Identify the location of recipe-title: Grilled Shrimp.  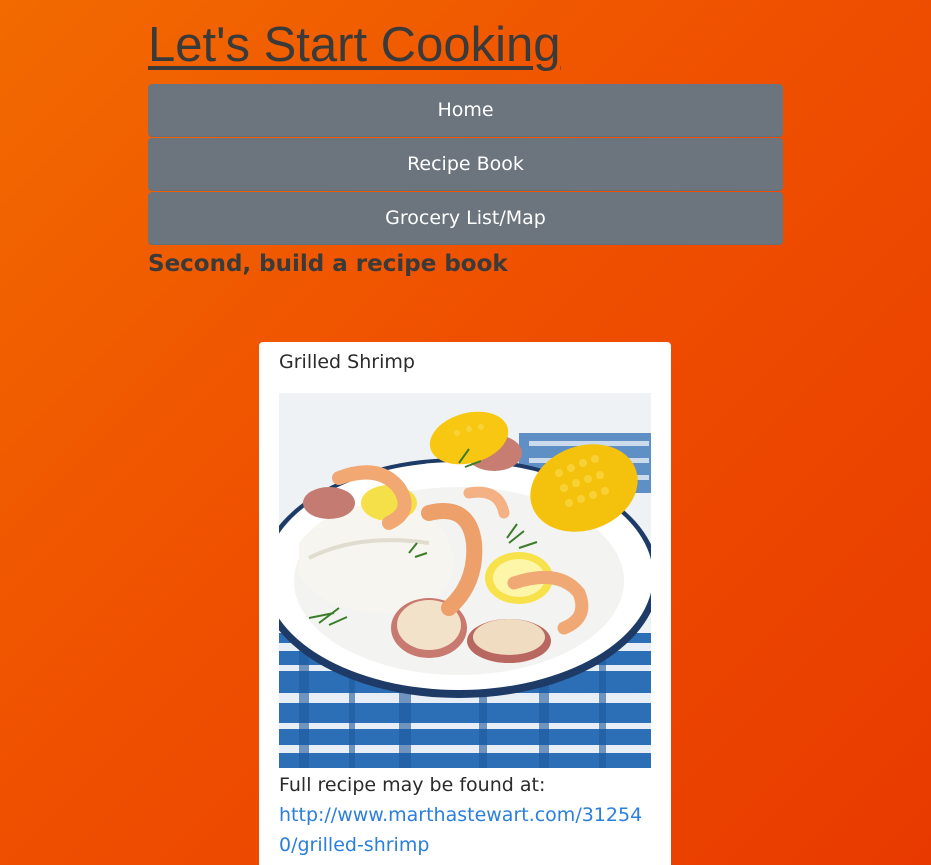
(347, 362).